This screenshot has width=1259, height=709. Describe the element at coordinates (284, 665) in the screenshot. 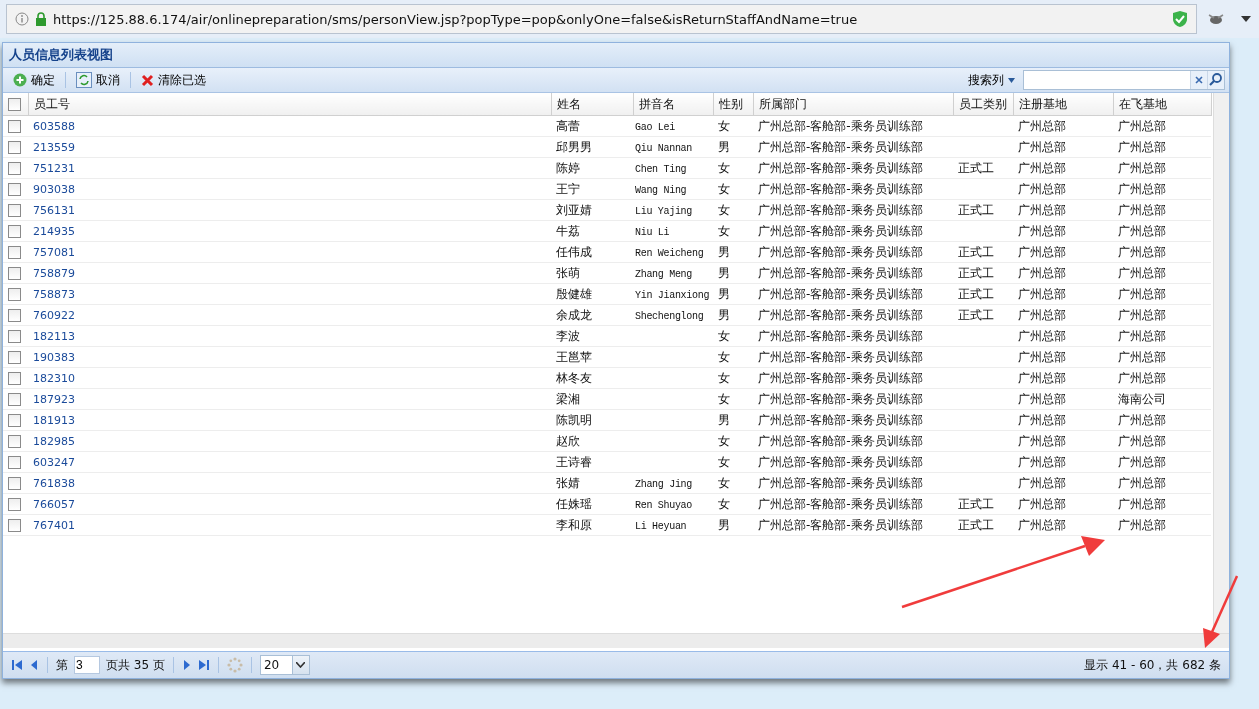

I see `page-size-select: 20` at that location.